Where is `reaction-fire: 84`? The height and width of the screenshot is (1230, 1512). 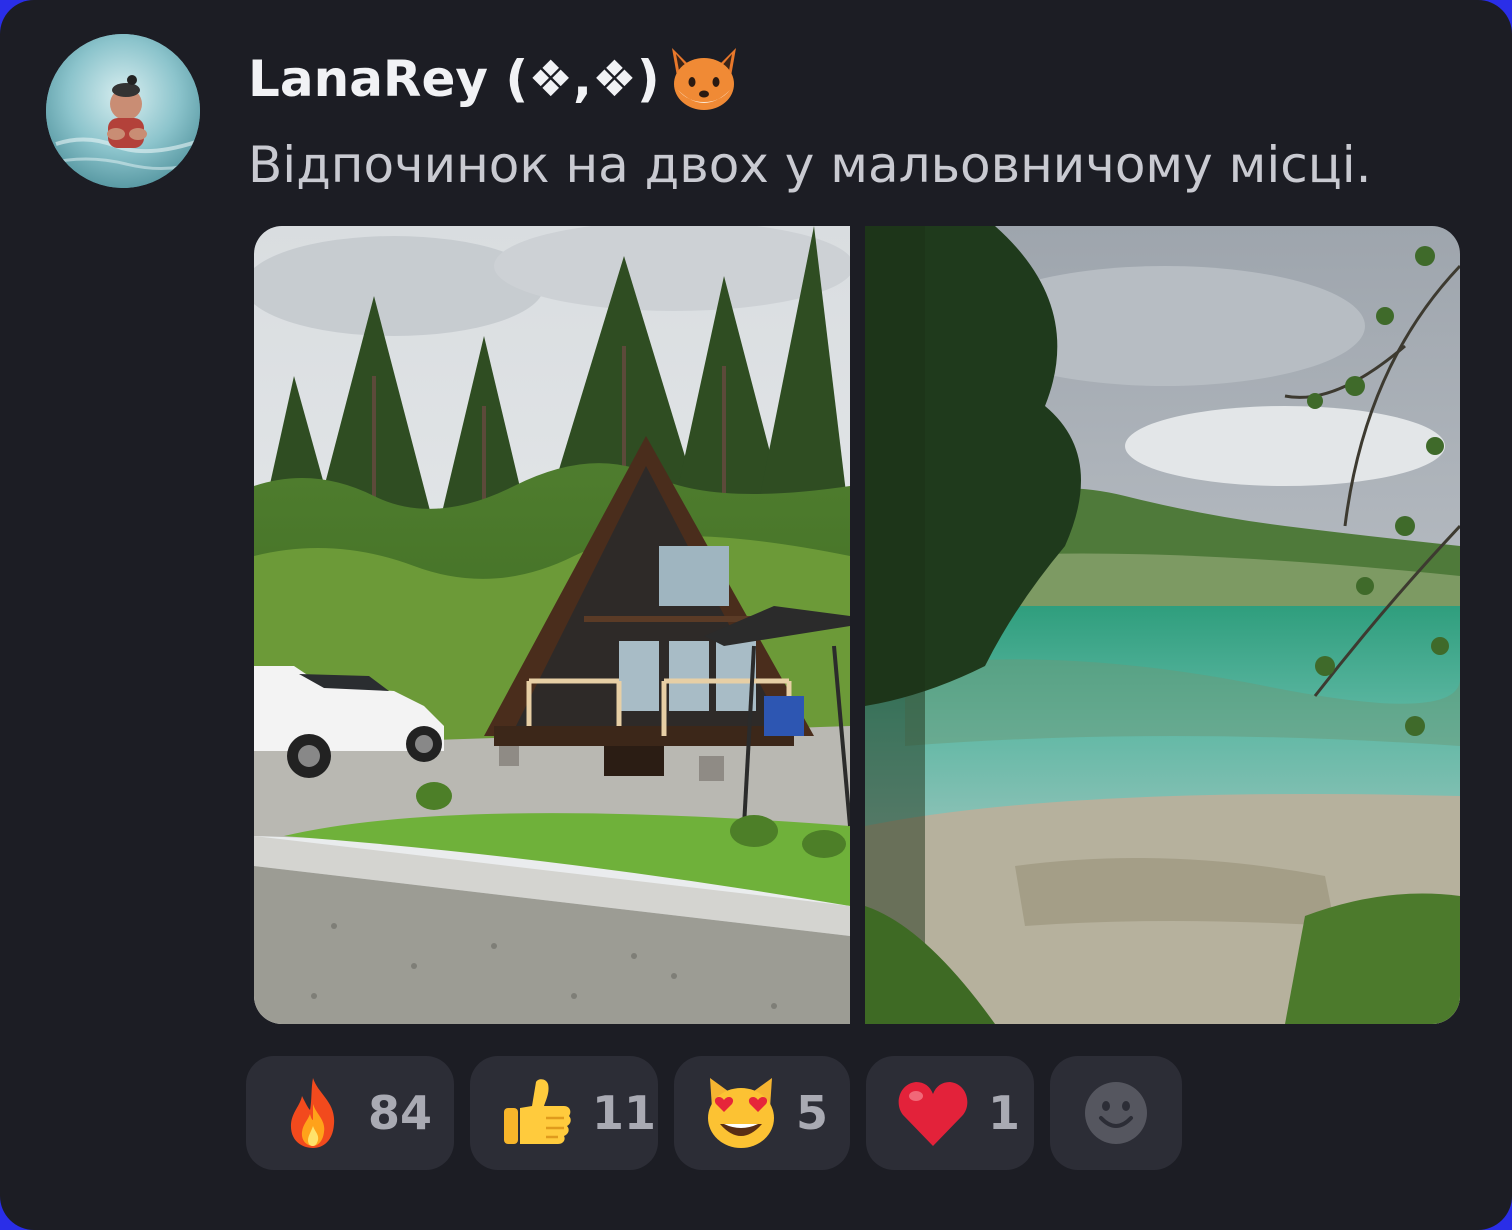 reaction-fire: 84 is located at coordinates (350, 1113).